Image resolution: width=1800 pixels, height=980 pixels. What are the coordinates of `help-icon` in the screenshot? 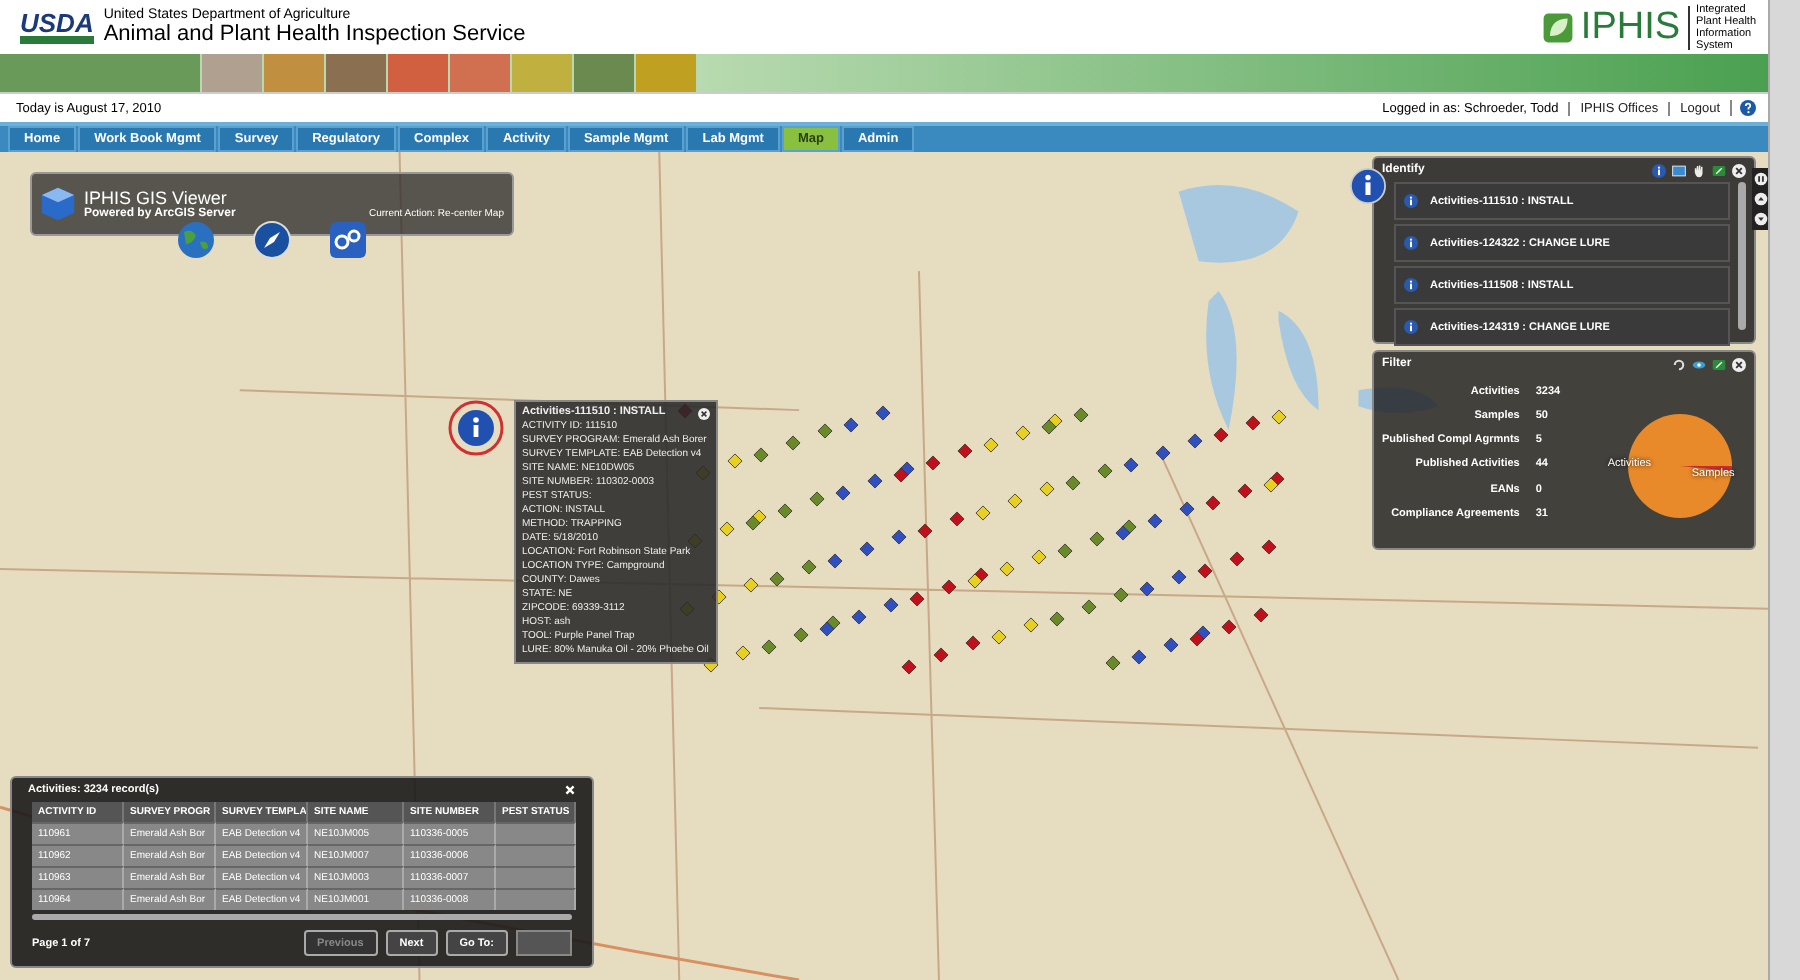 It's located at (1743, 108).